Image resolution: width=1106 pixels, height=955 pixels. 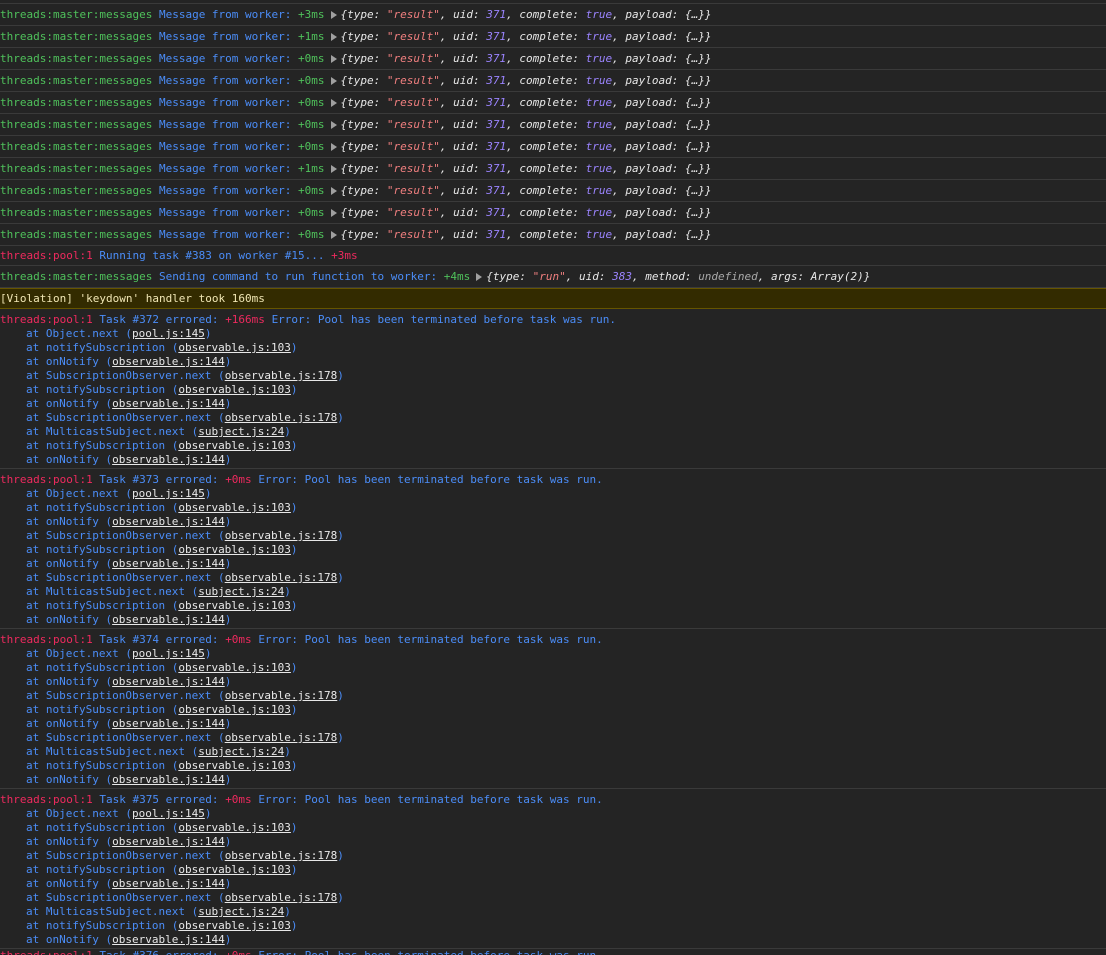 I want to click on stack-frame-function: at onNotify, so click(x=62, y=361).